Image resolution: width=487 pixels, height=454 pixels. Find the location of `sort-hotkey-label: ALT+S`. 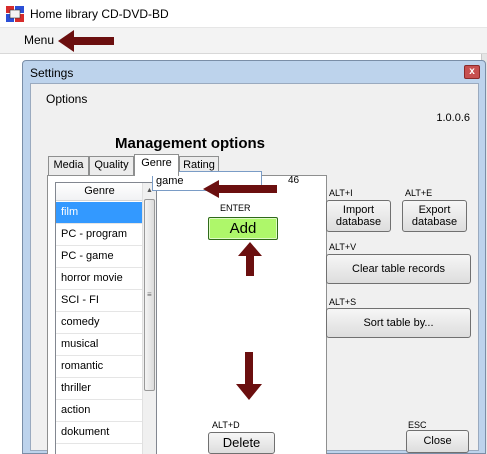

sort-hotkey-label: ALT+S is located at coordinates (343, 302).